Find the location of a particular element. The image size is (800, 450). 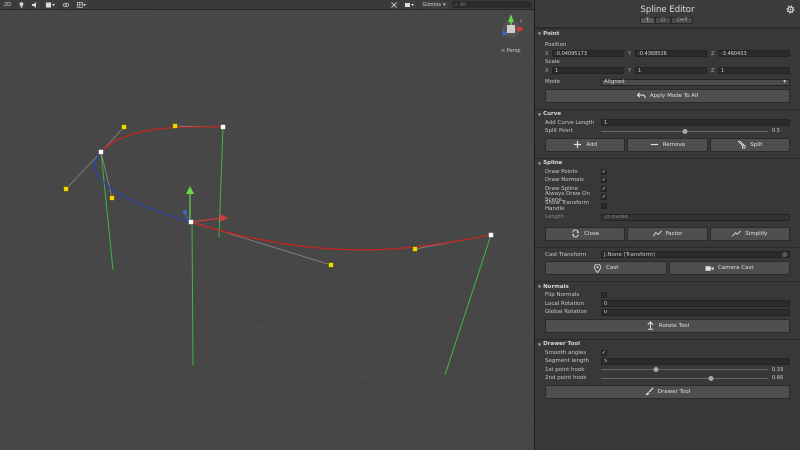

paintbrush-icon is located at coordinates (649, 391).